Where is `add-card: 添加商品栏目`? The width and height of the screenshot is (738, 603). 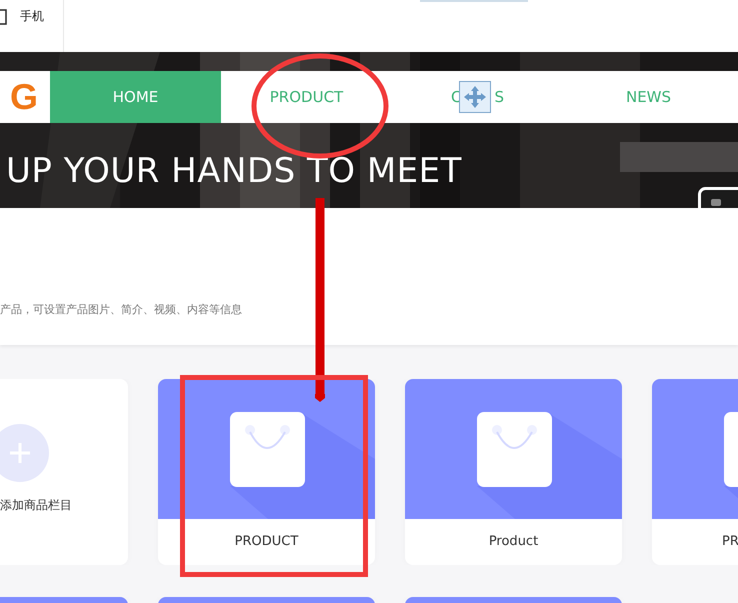 add-card: 添加商品栏目 is located at coordinates (64, 472).